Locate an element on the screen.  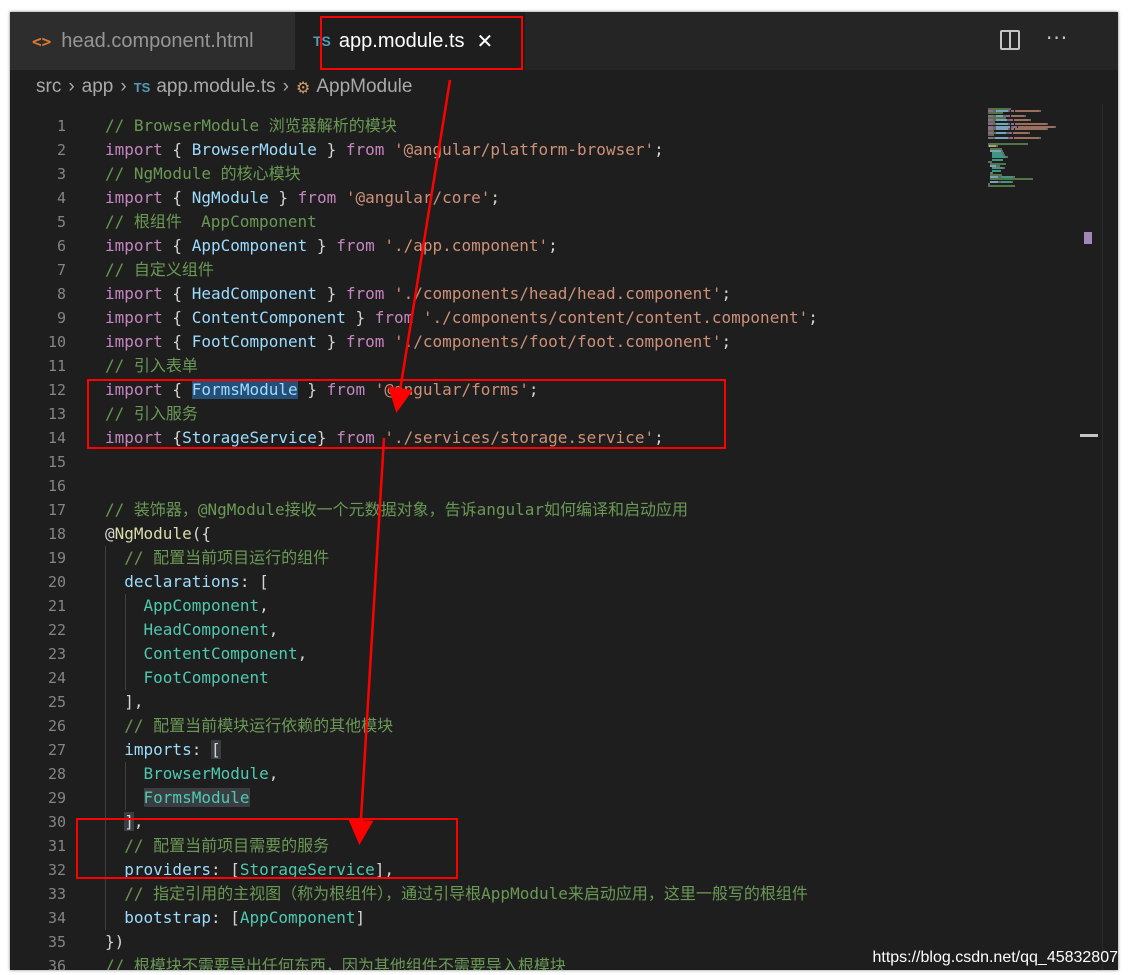
line-number: 17 is located at coordinates (56, 510).